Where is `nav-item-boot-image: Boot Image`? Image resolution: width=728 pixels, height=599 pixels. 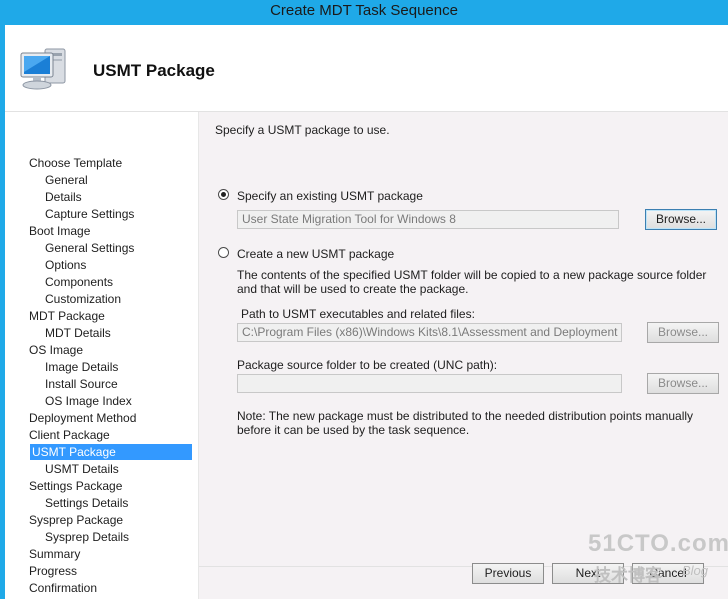 nav-item-boot-image: Boot Image is located at coordinates (59, 231).